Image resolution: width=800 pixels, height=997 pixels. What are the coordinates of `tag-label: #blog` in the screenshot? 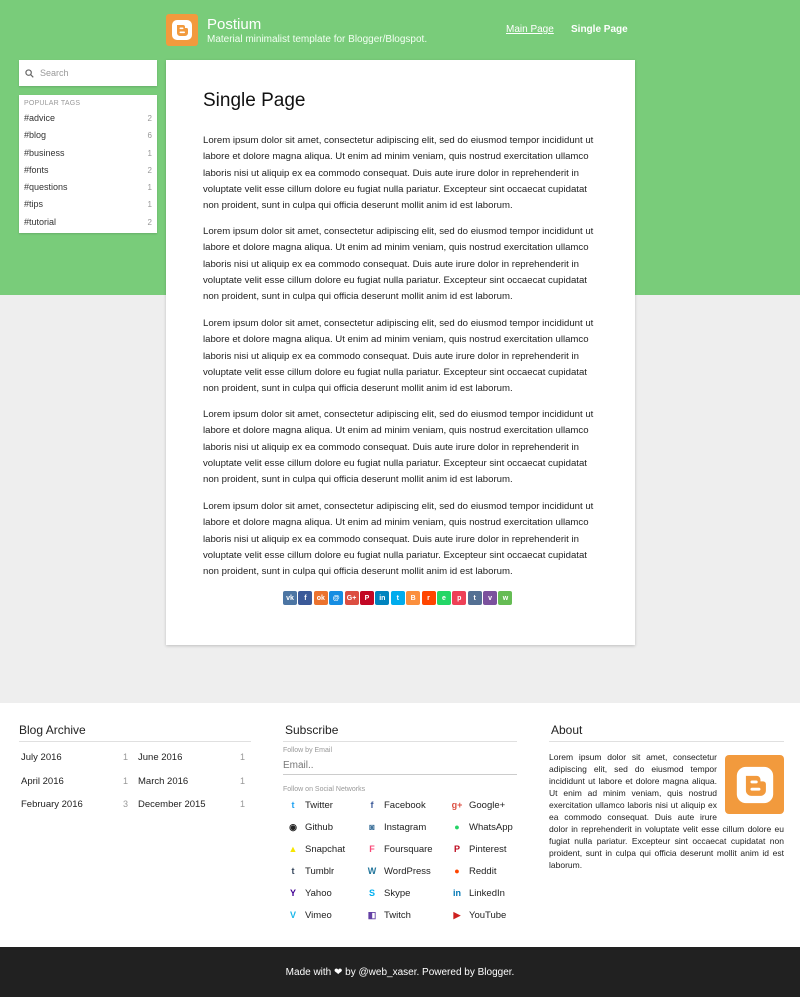 It's located at (35, 135).